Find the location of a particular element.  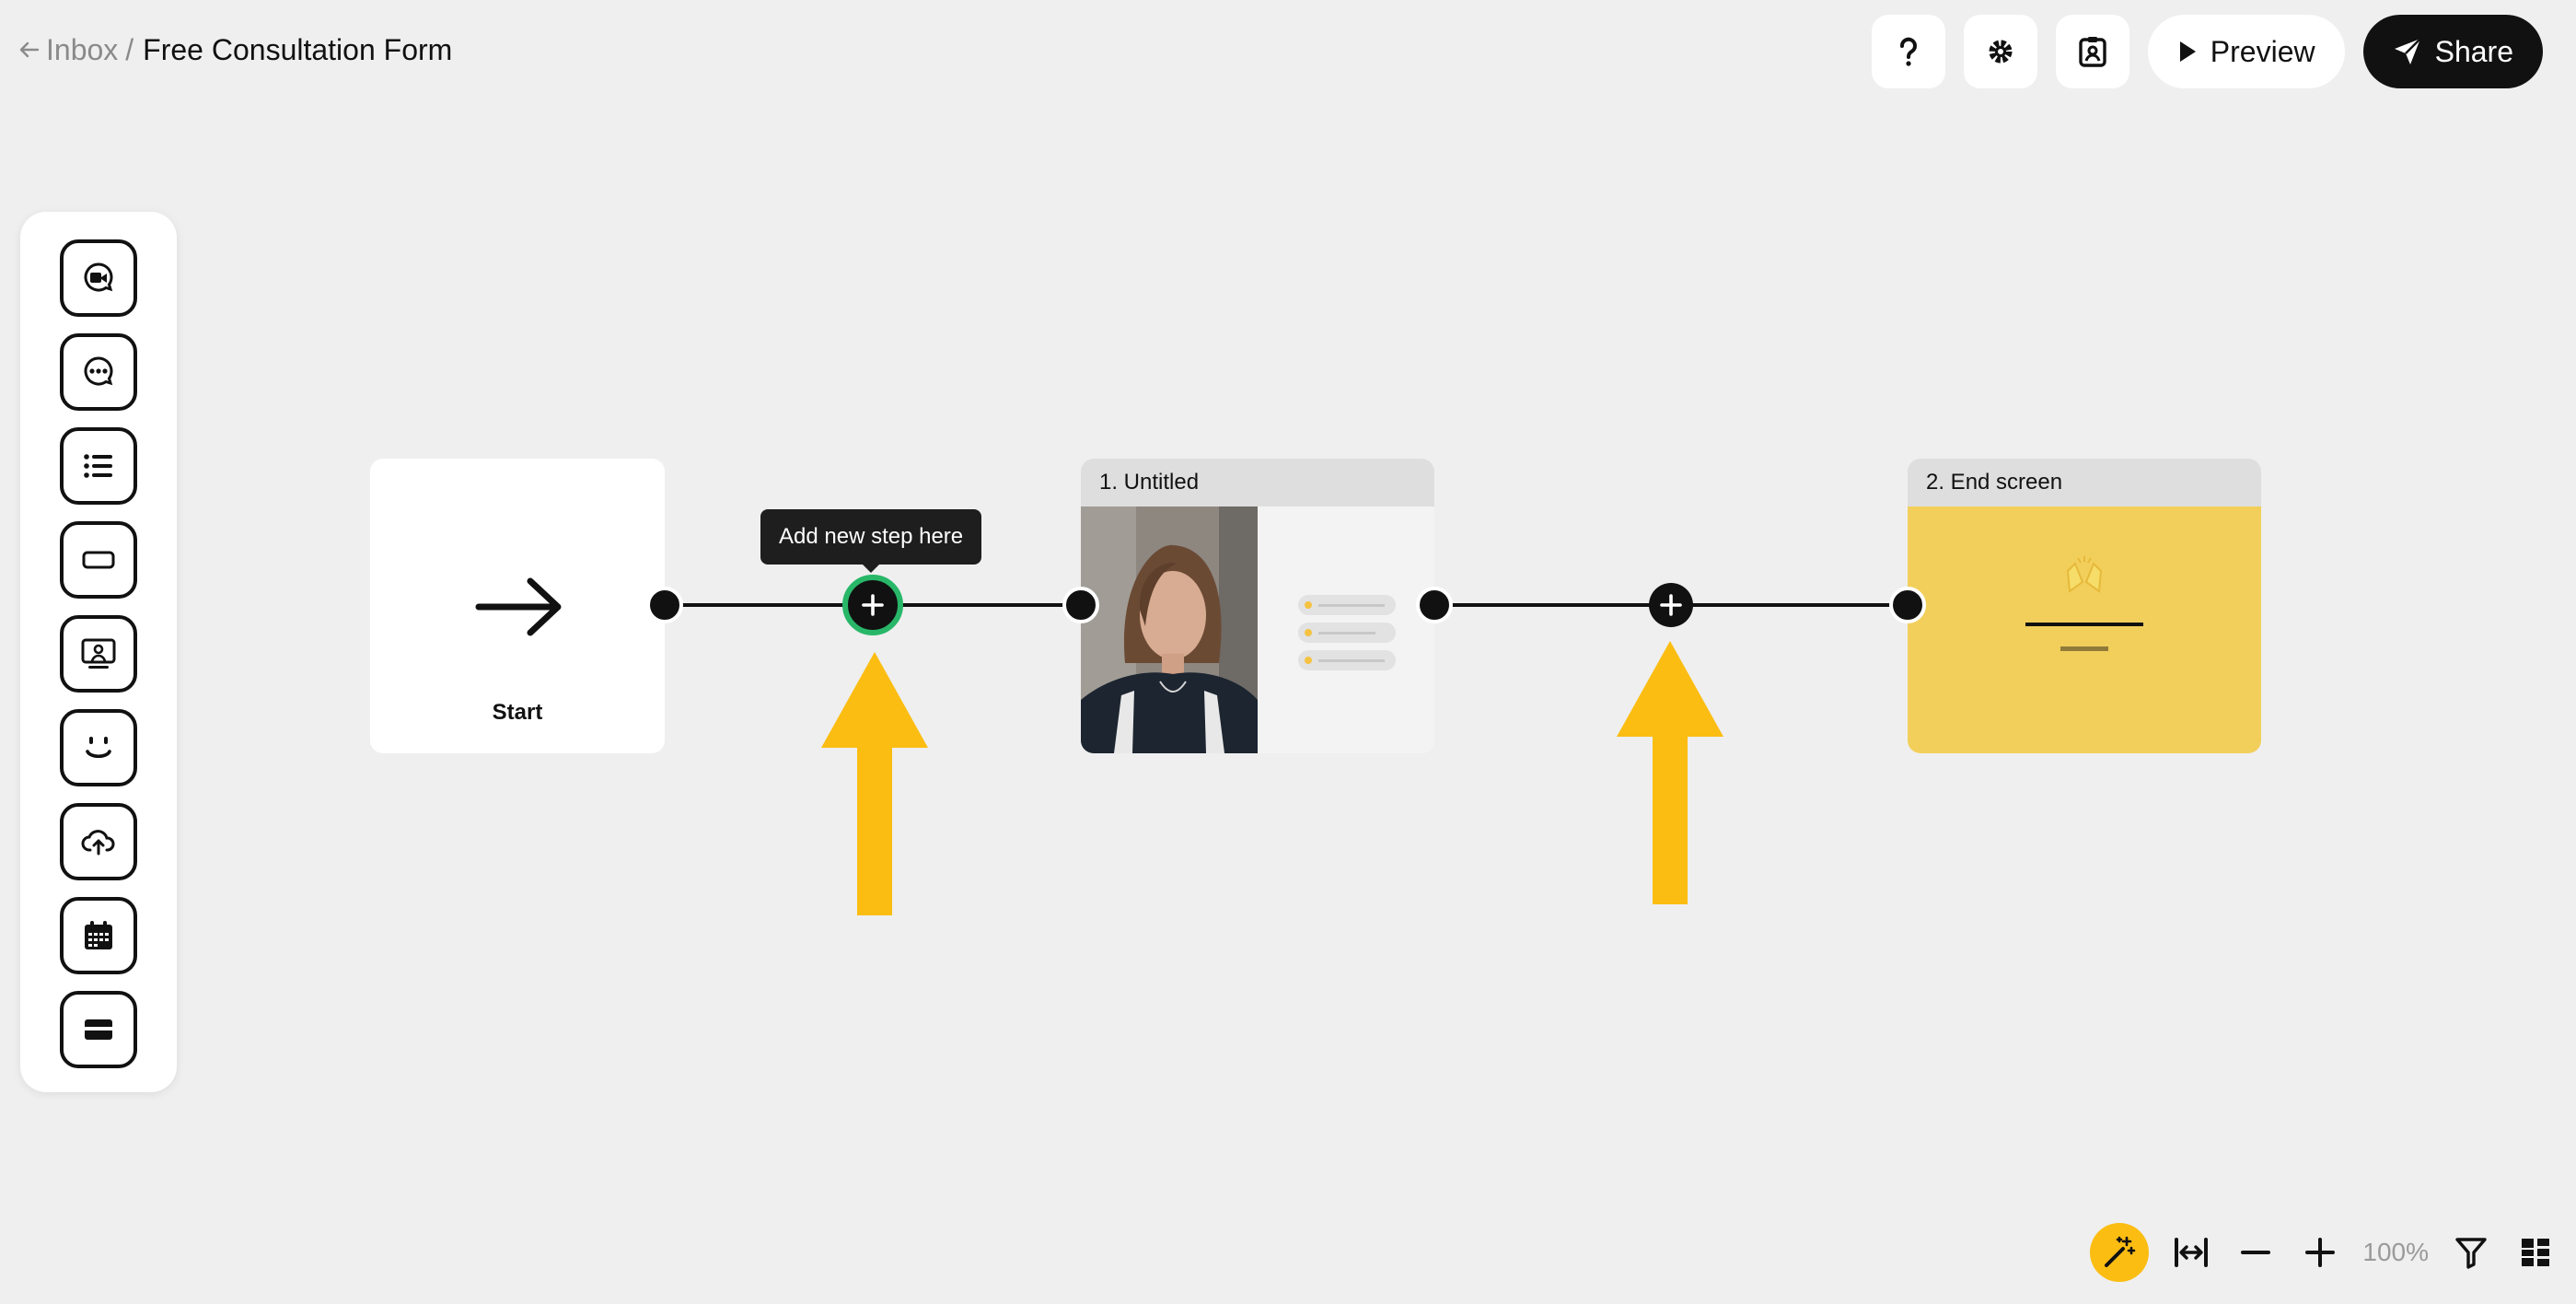

chat-step-tool is located at coordinates (98, 372).